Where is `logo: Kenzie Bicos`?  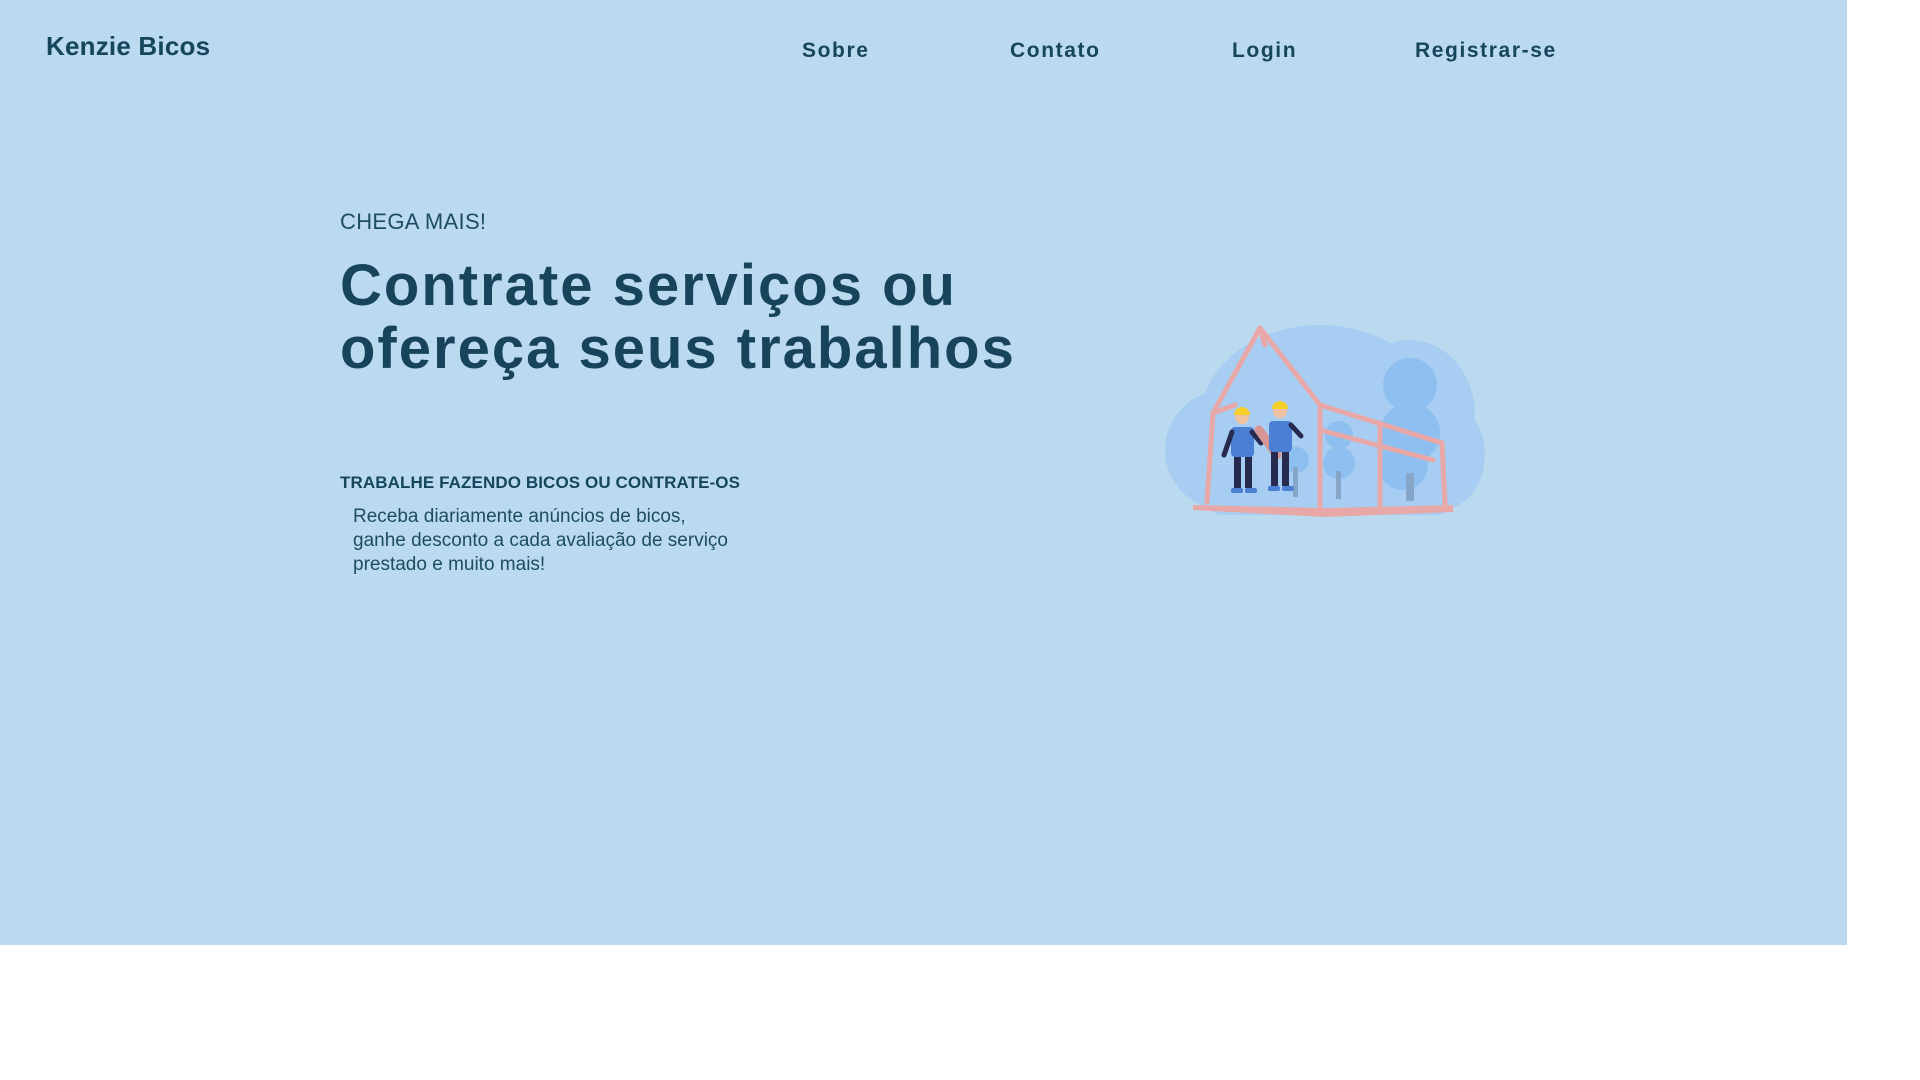 logo: Kenzie Bicos is located at coordinates (128, 46).